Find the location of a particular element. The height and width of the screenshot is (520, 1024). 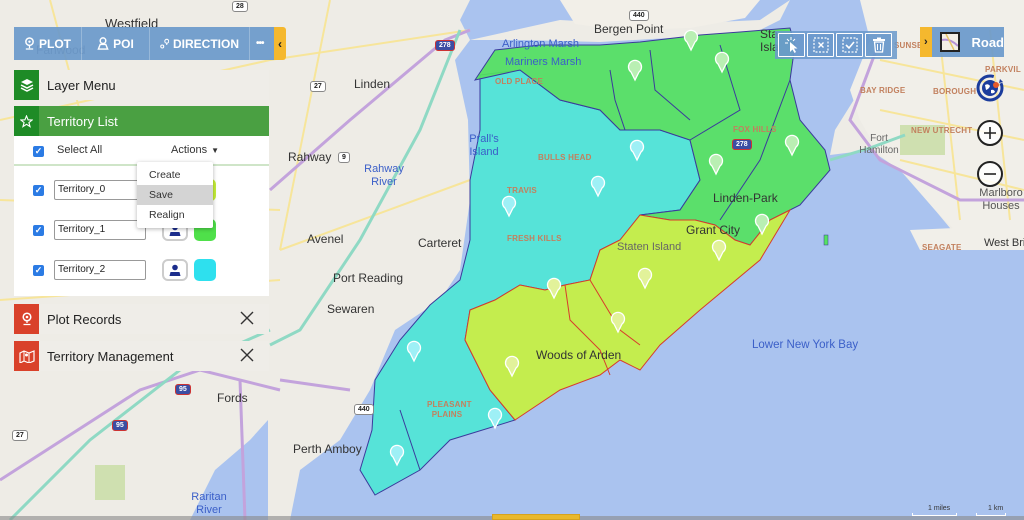

route-shield-278: 278 is located at coordinates (742, 144).